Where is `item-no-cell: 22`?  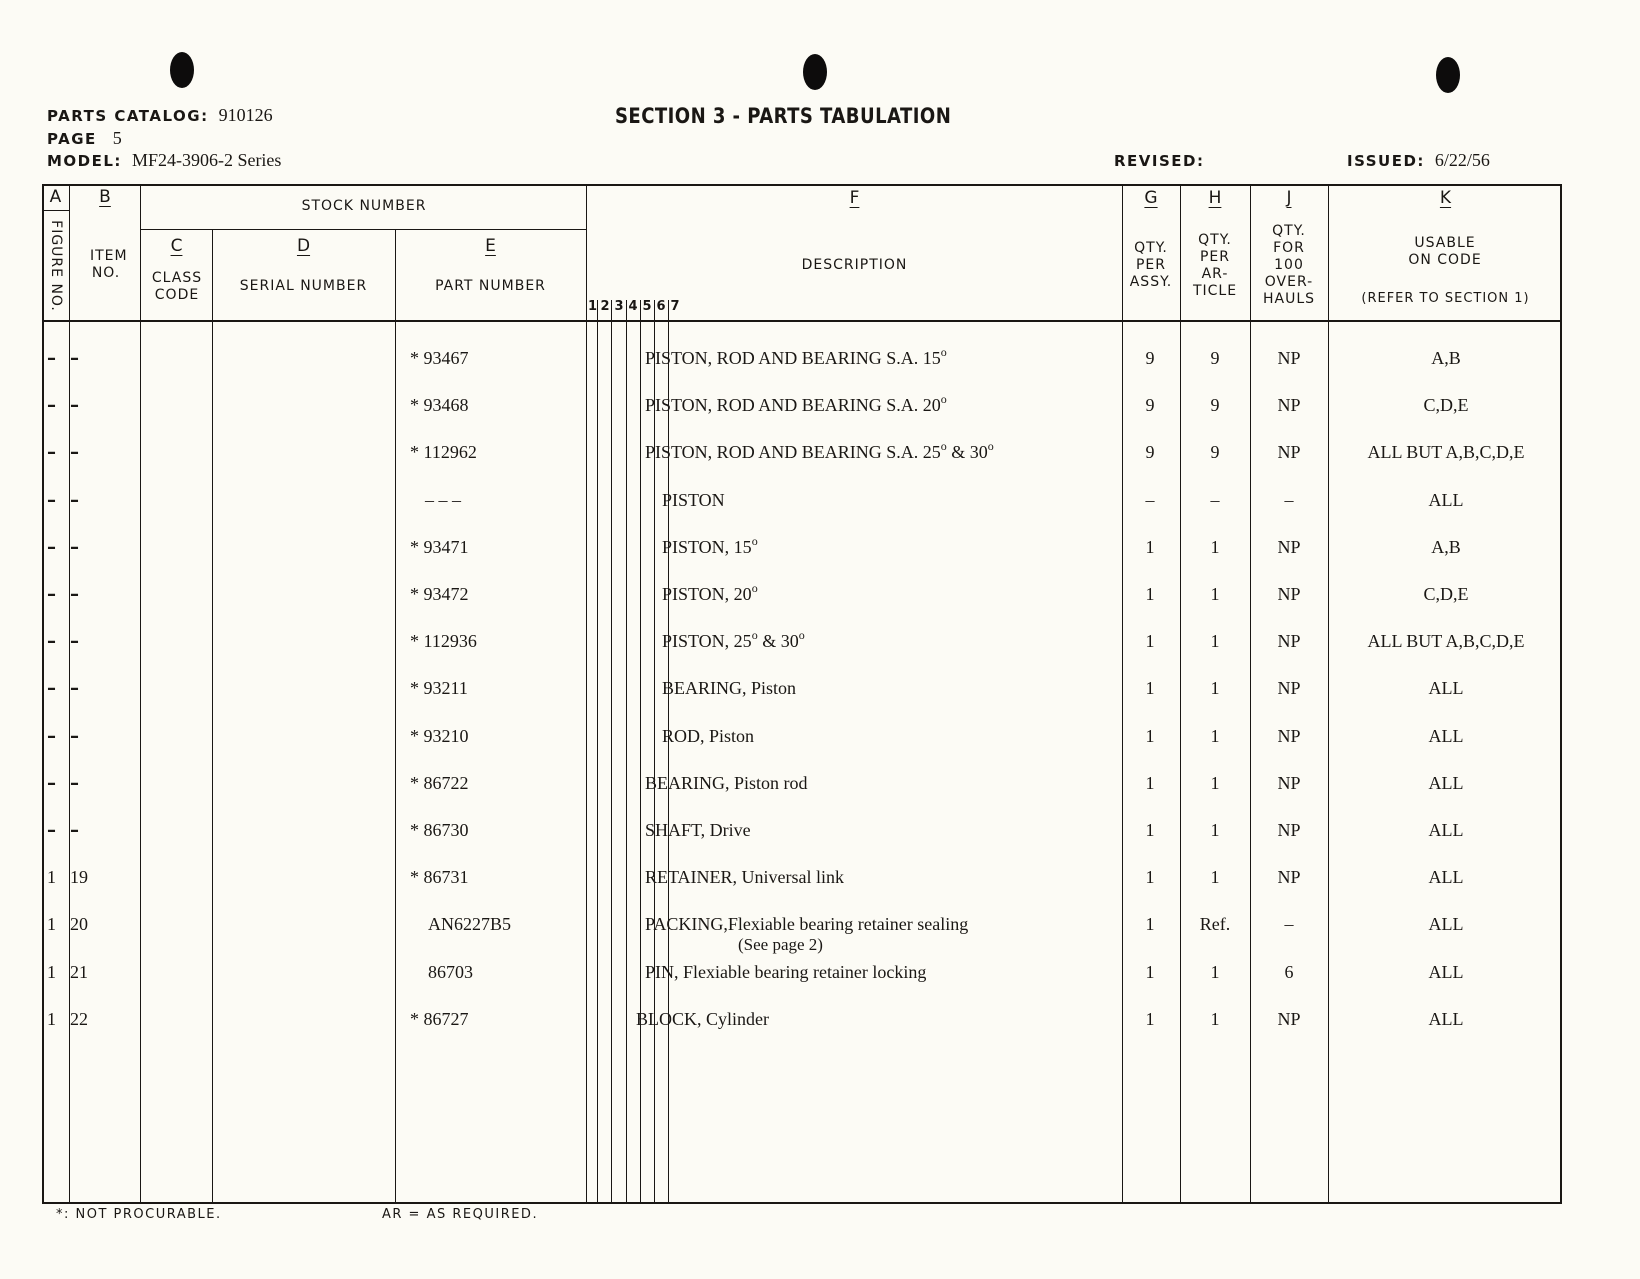 item-no-cell: 22 is located at coordinates (79, 1018).